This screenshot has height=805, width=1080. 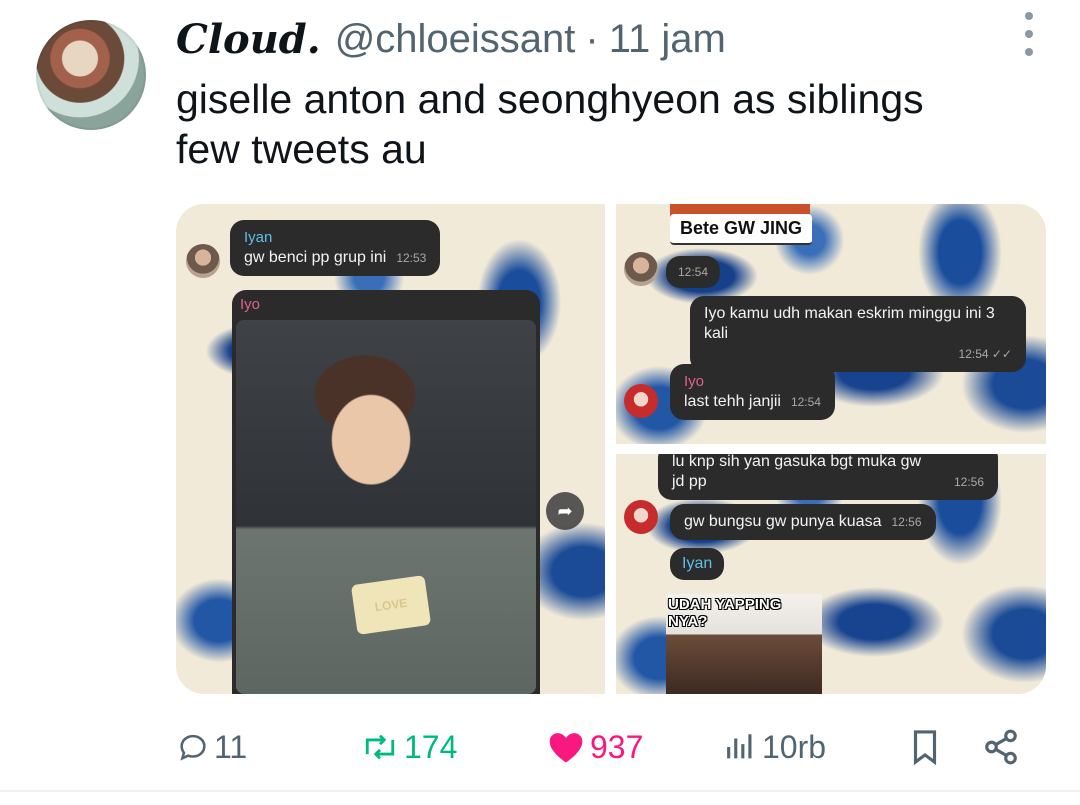 I want to click on tweet-actions: 11 174 937 10rb, so click(x=618, y=747).